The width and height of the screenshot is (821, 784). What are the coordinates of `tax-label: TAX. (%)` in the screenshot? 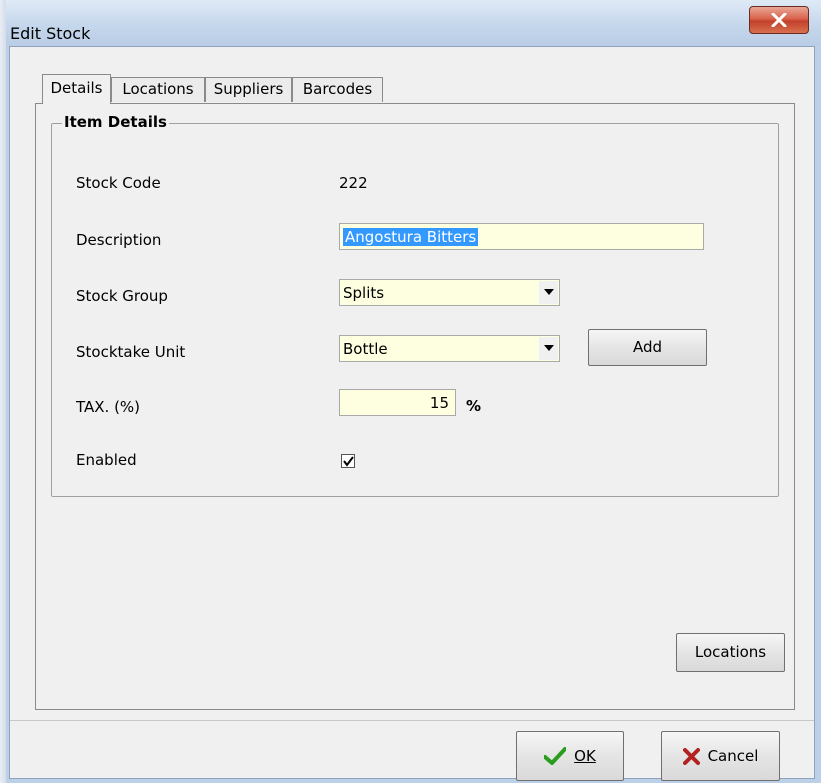 It's located at (108, 407).